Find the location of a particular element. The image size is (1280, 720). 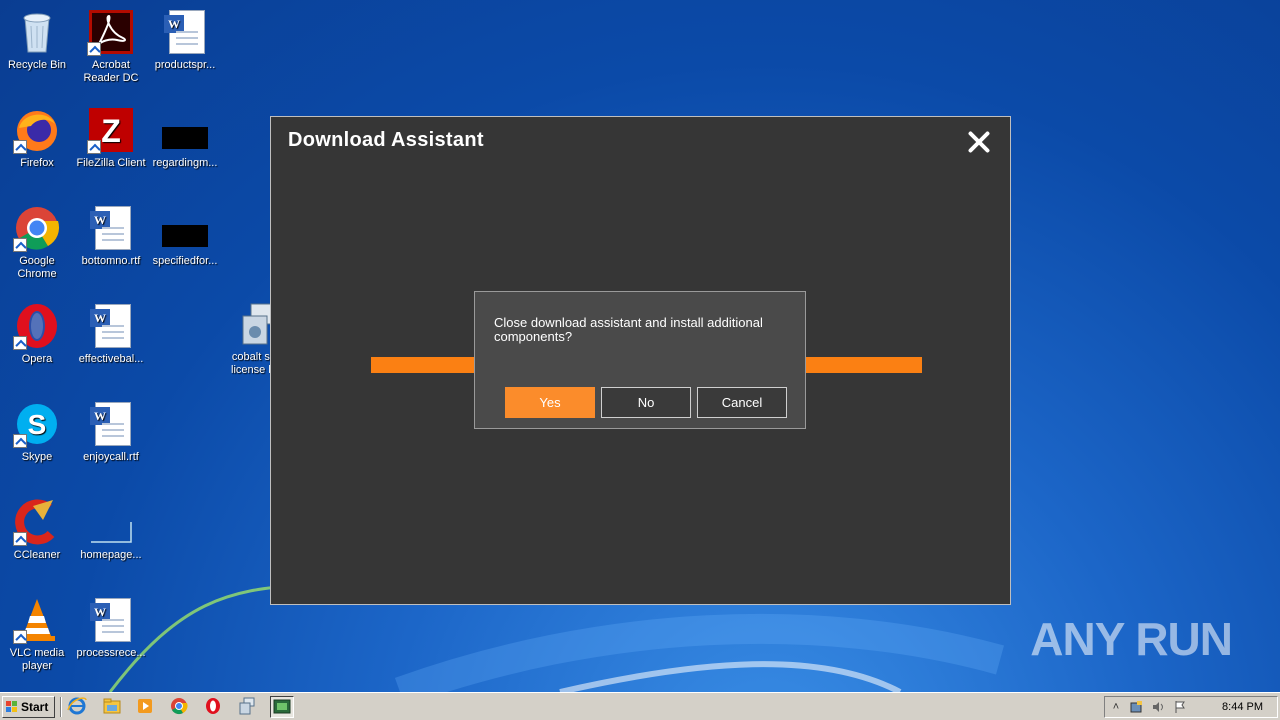

desktop-icon-enjoycall: W enjoycall.rtf is located at coordinates (111, 432).